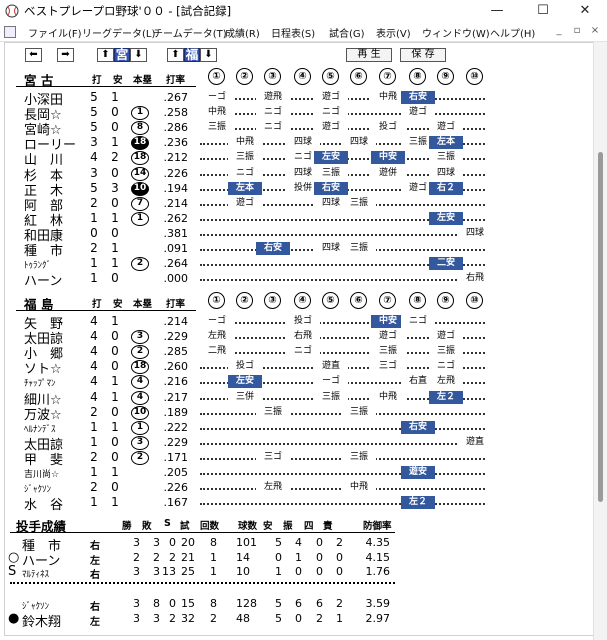  I want to click on batting-avg: .226, so click(176, 173).